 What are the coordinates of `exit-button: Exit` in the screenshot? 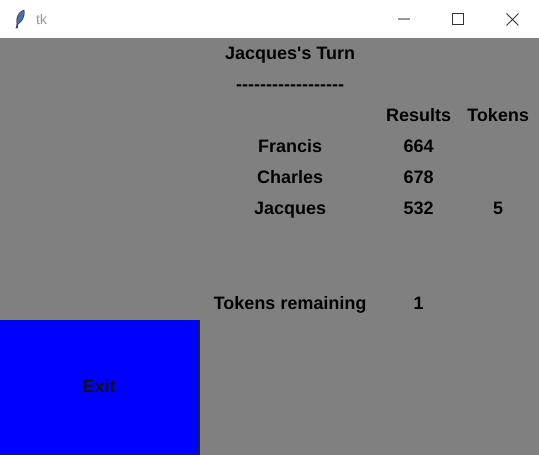 It's located at (100, 387).